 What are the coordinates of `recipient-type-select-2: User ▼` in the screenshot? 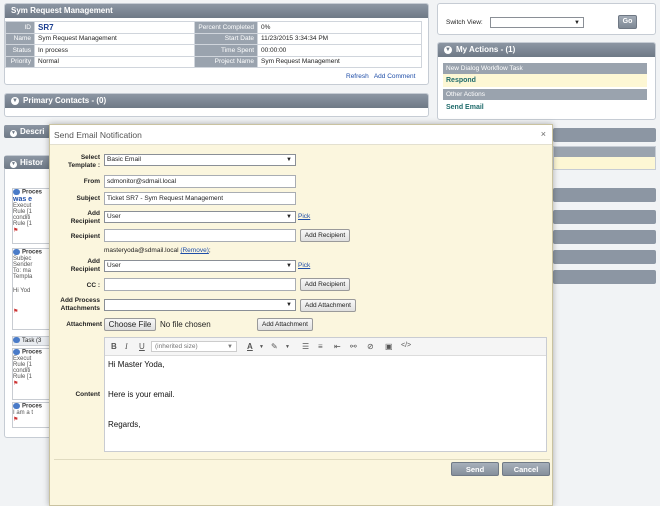 It's located at (200, 266).